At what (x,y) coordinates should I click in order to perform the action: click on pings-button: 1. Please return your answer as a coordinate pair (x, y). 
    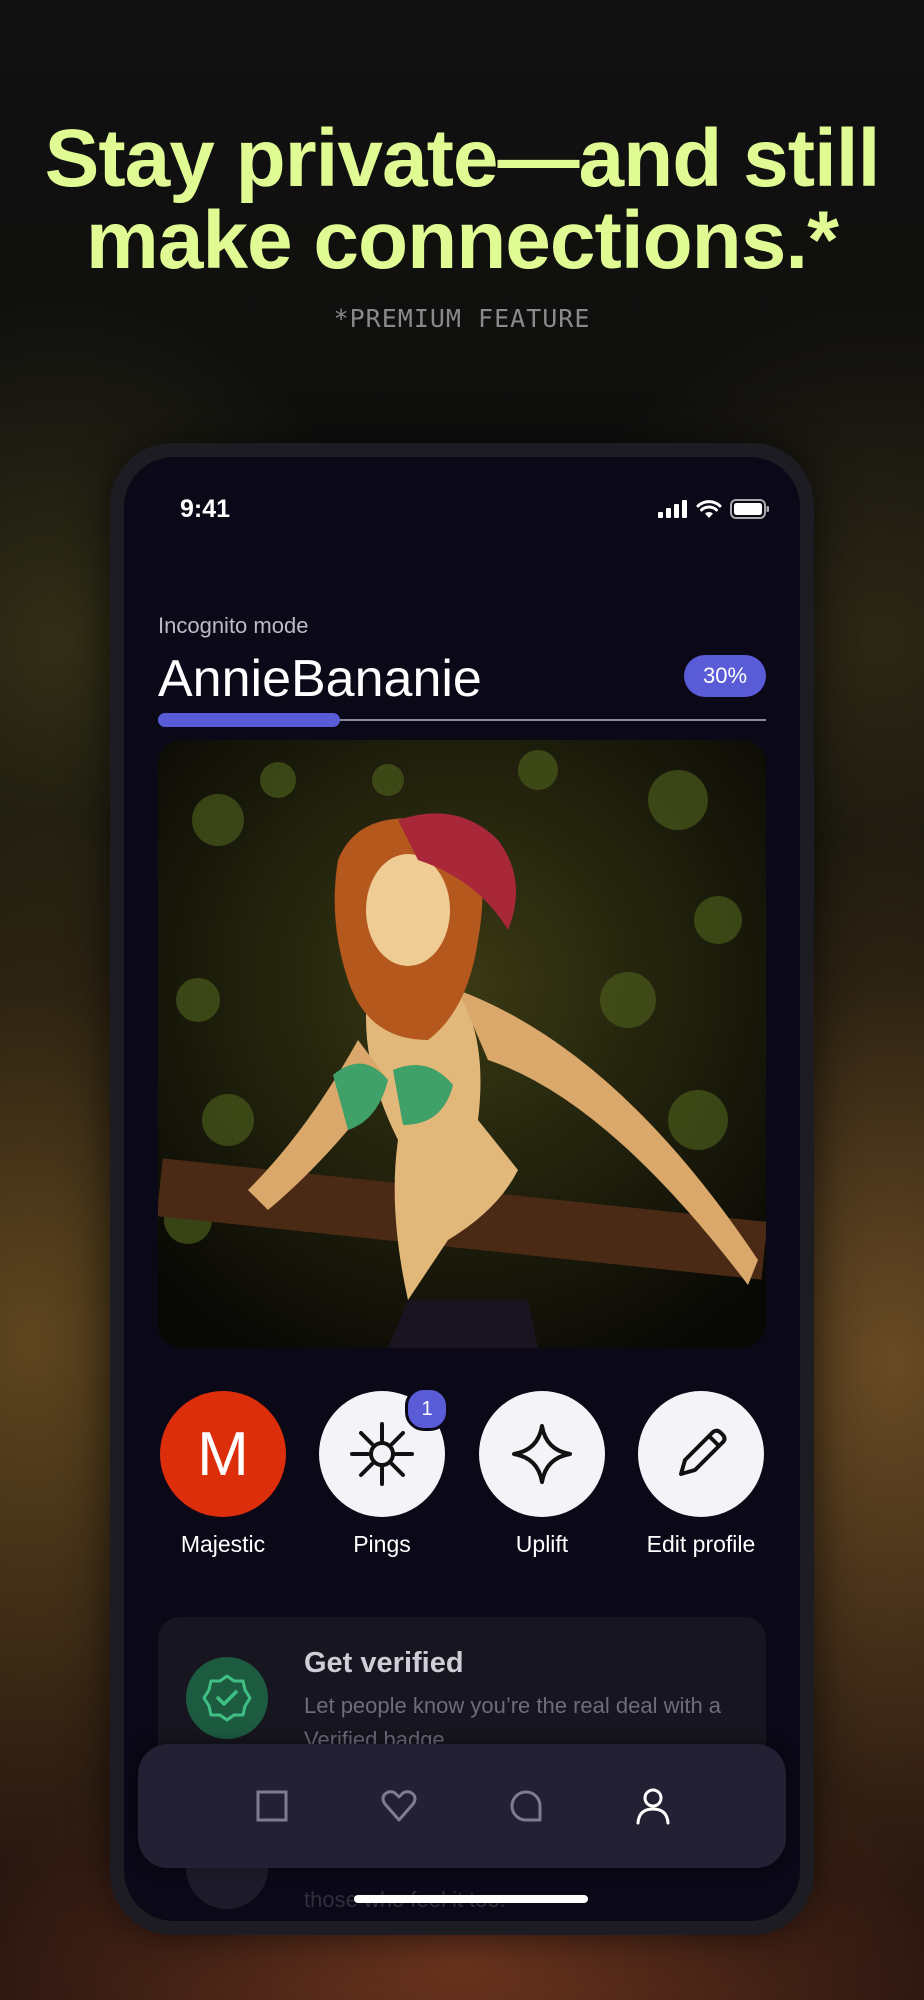
    Looking at the image, I should click on (384, 1452).